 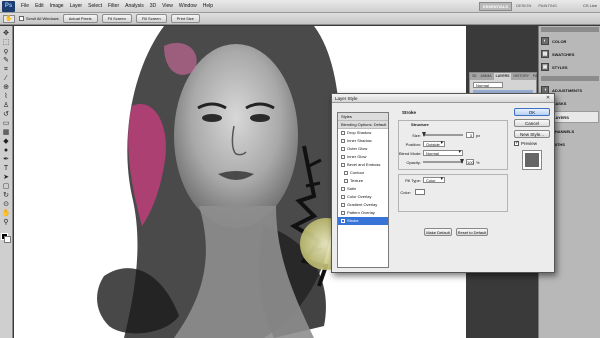 I want to click on style-outer-glow: Outer Glow, so click(x=363, y=149).